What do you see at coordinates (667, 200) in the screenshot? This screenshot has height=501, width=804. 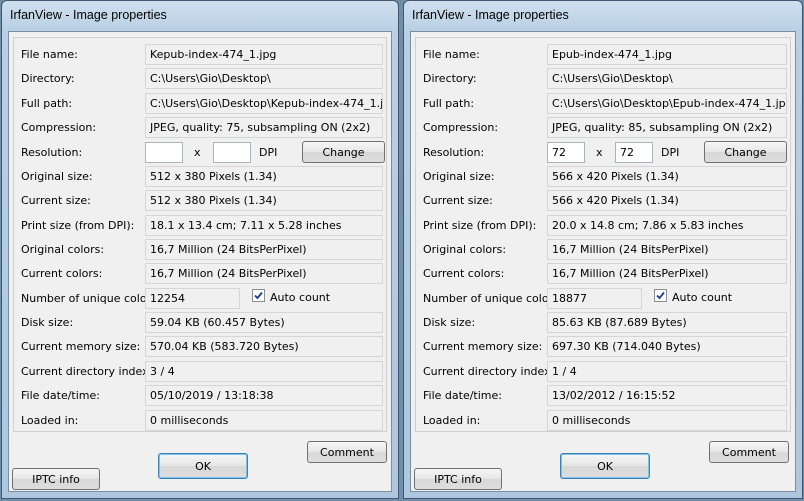 I see `current-size-value: 566 x 420 Pixels (1.34)` at bounding box center [667, 200].